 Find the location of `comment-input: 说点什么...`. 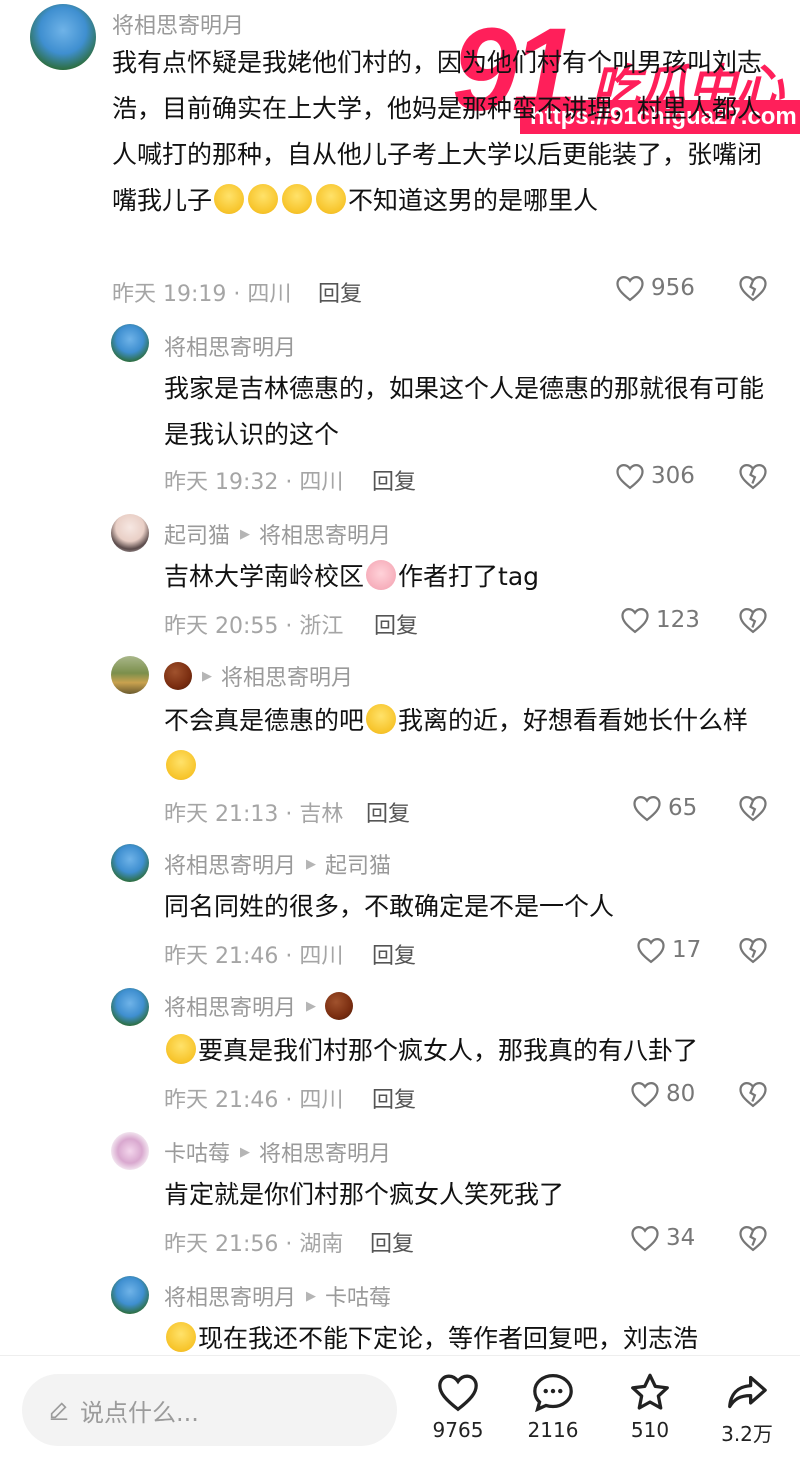

comment-input: 说点什么... is located at coordinates (209, 1410).